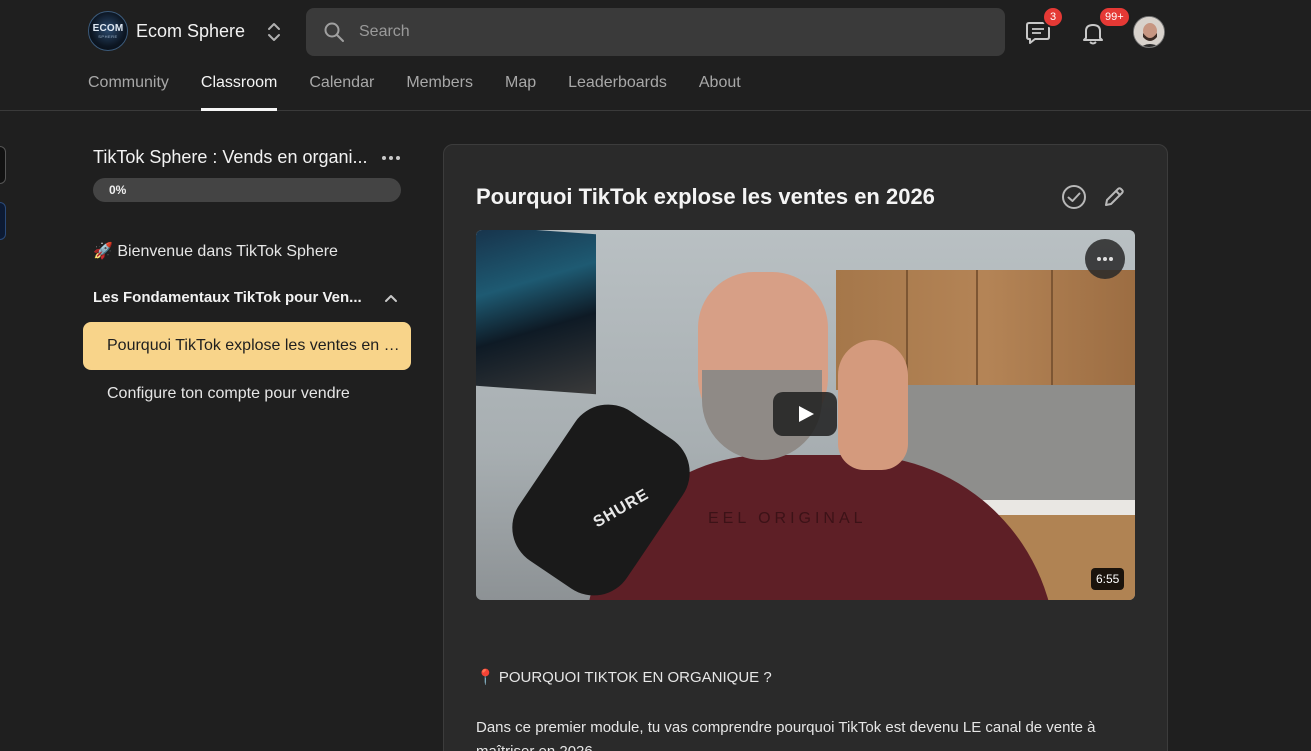 The height and width of the screenshot is (751, 1311). What do you see at coordinates (334, 32) in the screenshot?
I see `search-icon` at bounding box center [334, 32].